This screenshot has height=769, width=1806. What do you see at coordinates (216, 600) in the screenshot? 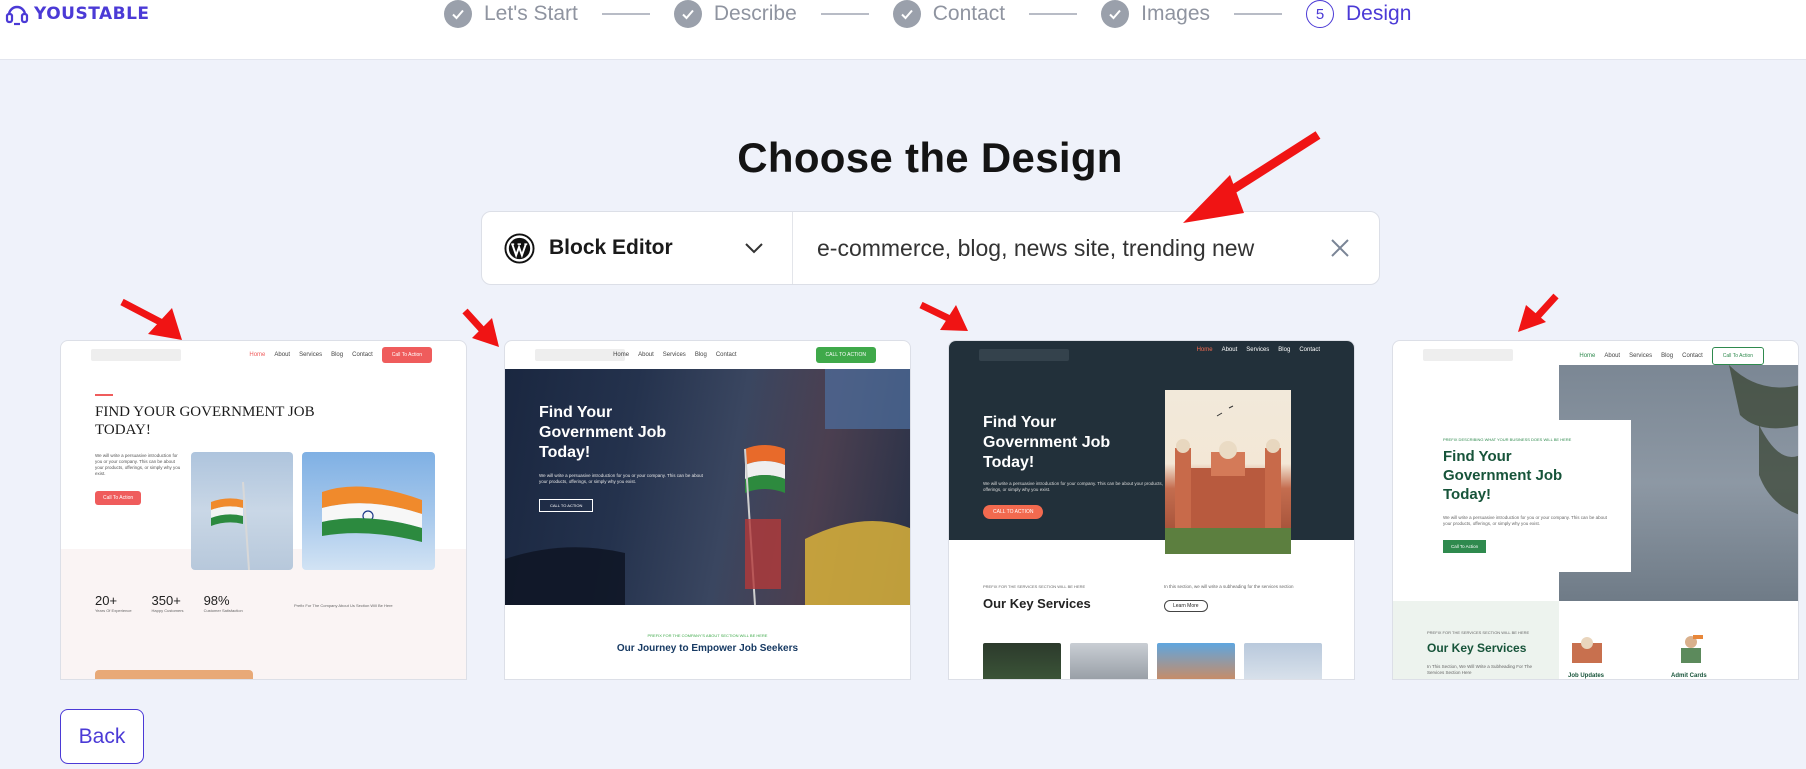
I see `stat-value: 98%` at bounding box center [216, 600].